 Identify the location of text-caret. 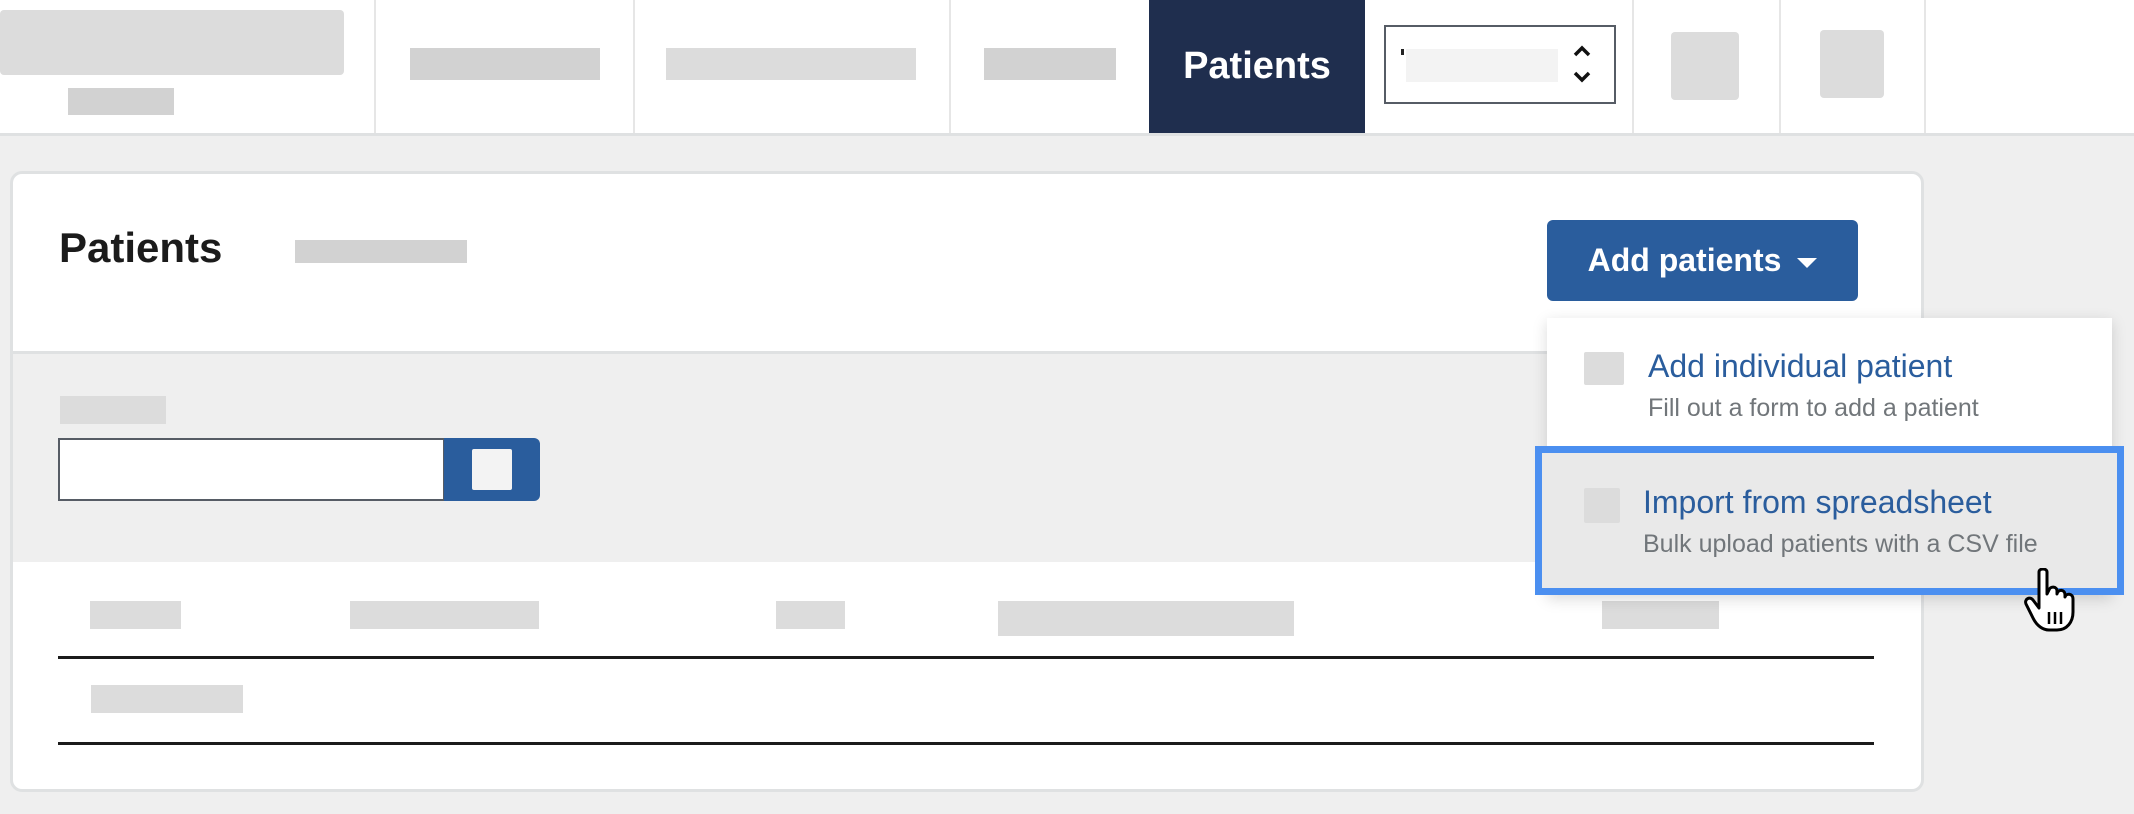
(1402, 52).